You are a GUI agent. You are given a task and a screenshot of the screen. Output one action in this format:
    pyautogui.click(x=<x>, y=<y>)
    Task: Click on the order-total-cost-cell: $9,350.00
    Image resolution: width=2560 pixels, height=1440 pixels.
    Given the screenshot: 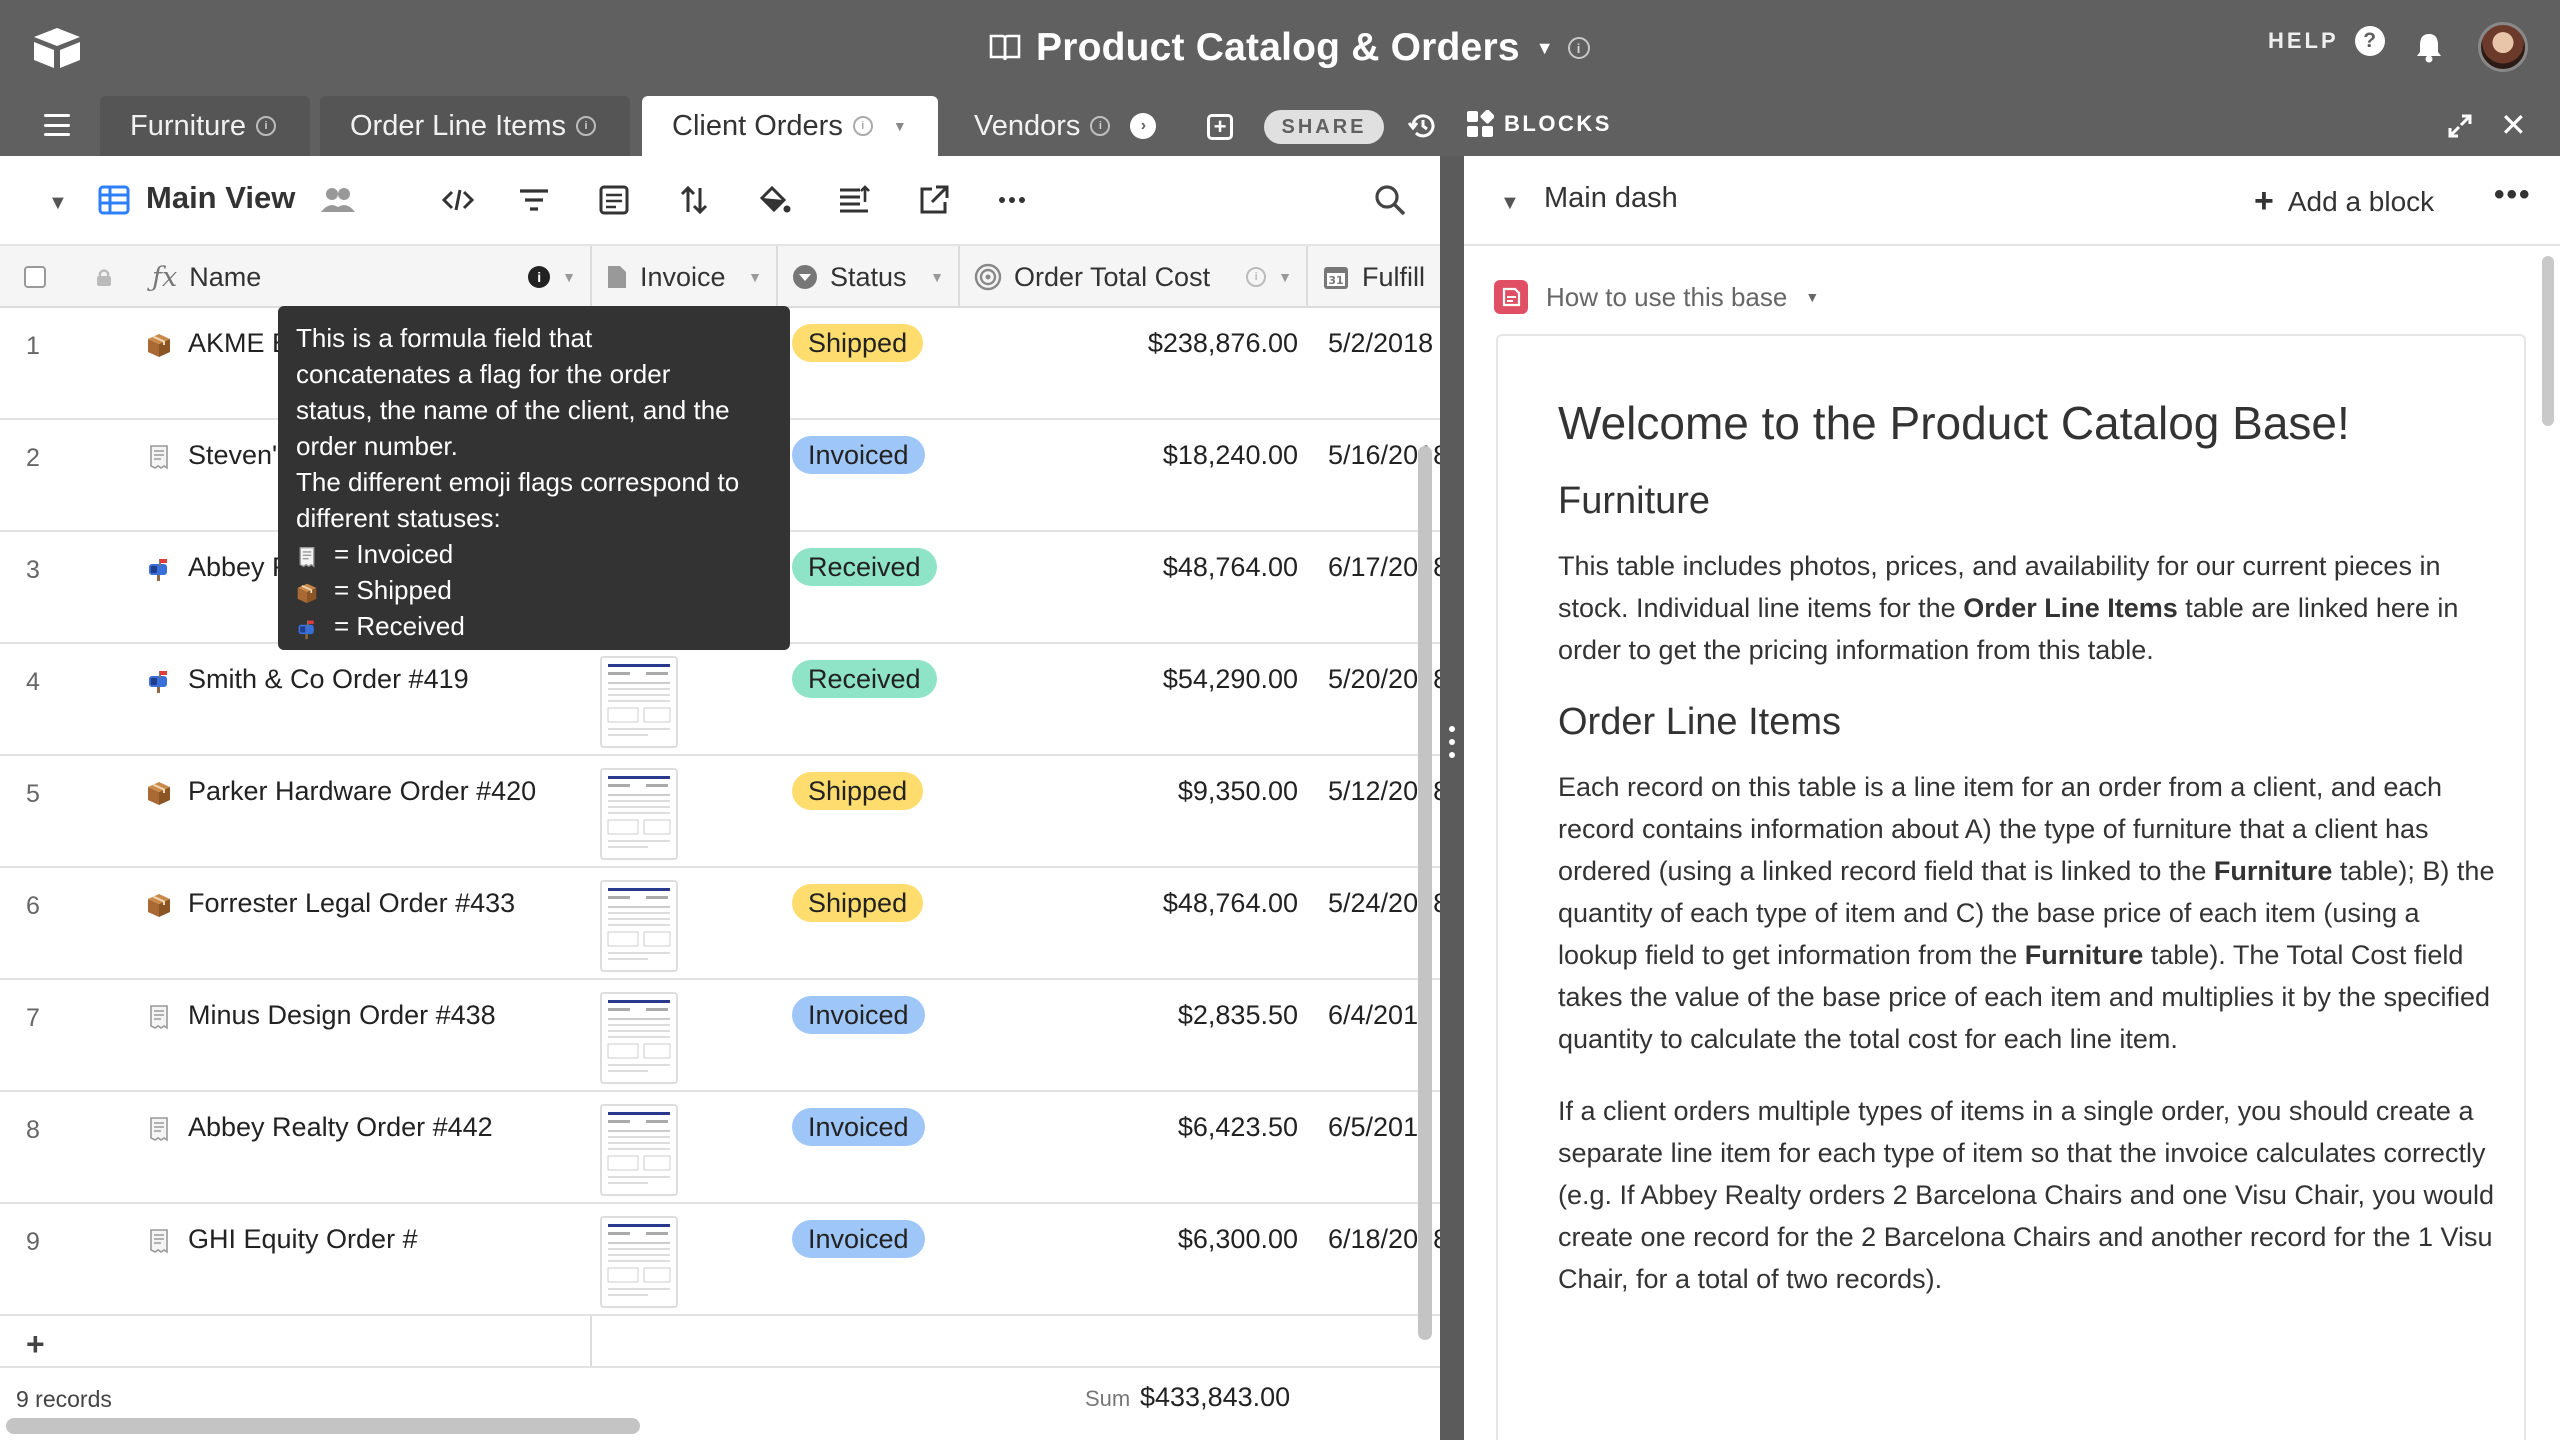 What is the action you would take?
    pyautogui.click(x=1129, y=791)
    